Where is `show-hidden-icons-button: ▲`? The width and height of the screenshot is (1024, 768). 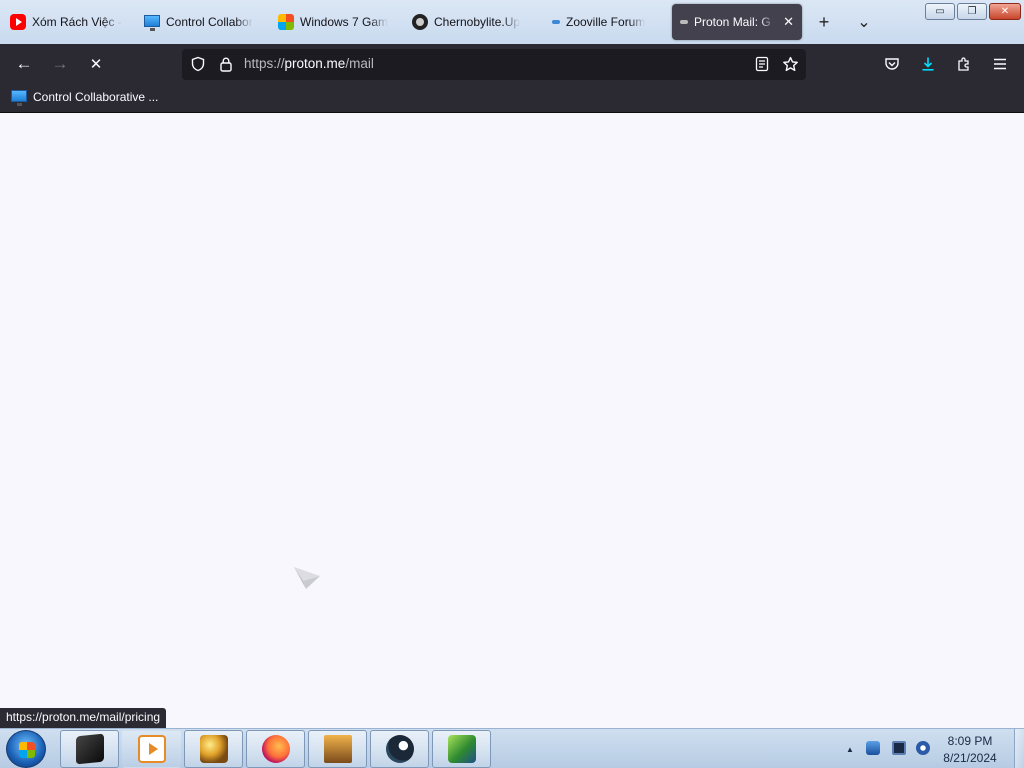 show-hidden-icons-button: ▲ is located at coordinates (850, 749).